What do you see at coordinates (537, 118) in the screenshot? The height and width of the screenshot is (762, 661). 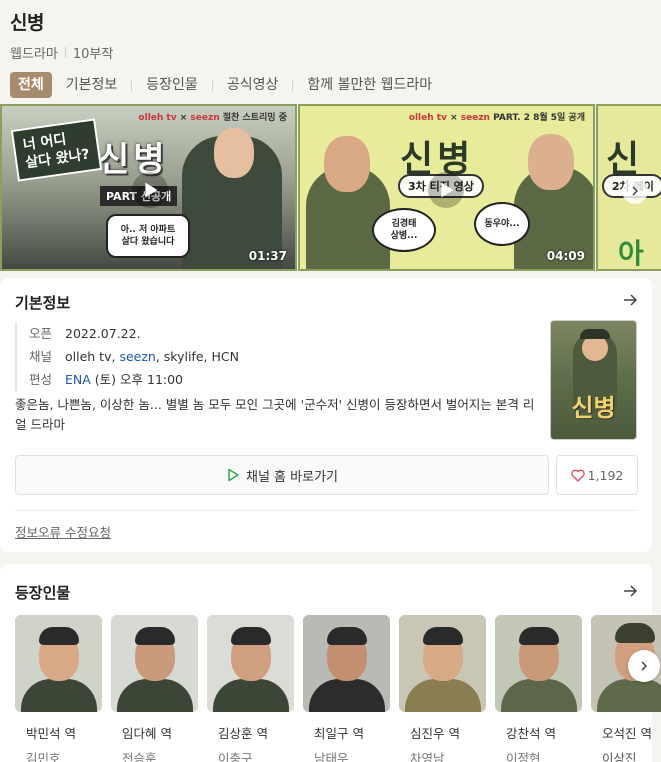 I see `brand-suffix: PART. 2 8월 5일 공개` at bounding box center [537, 118].